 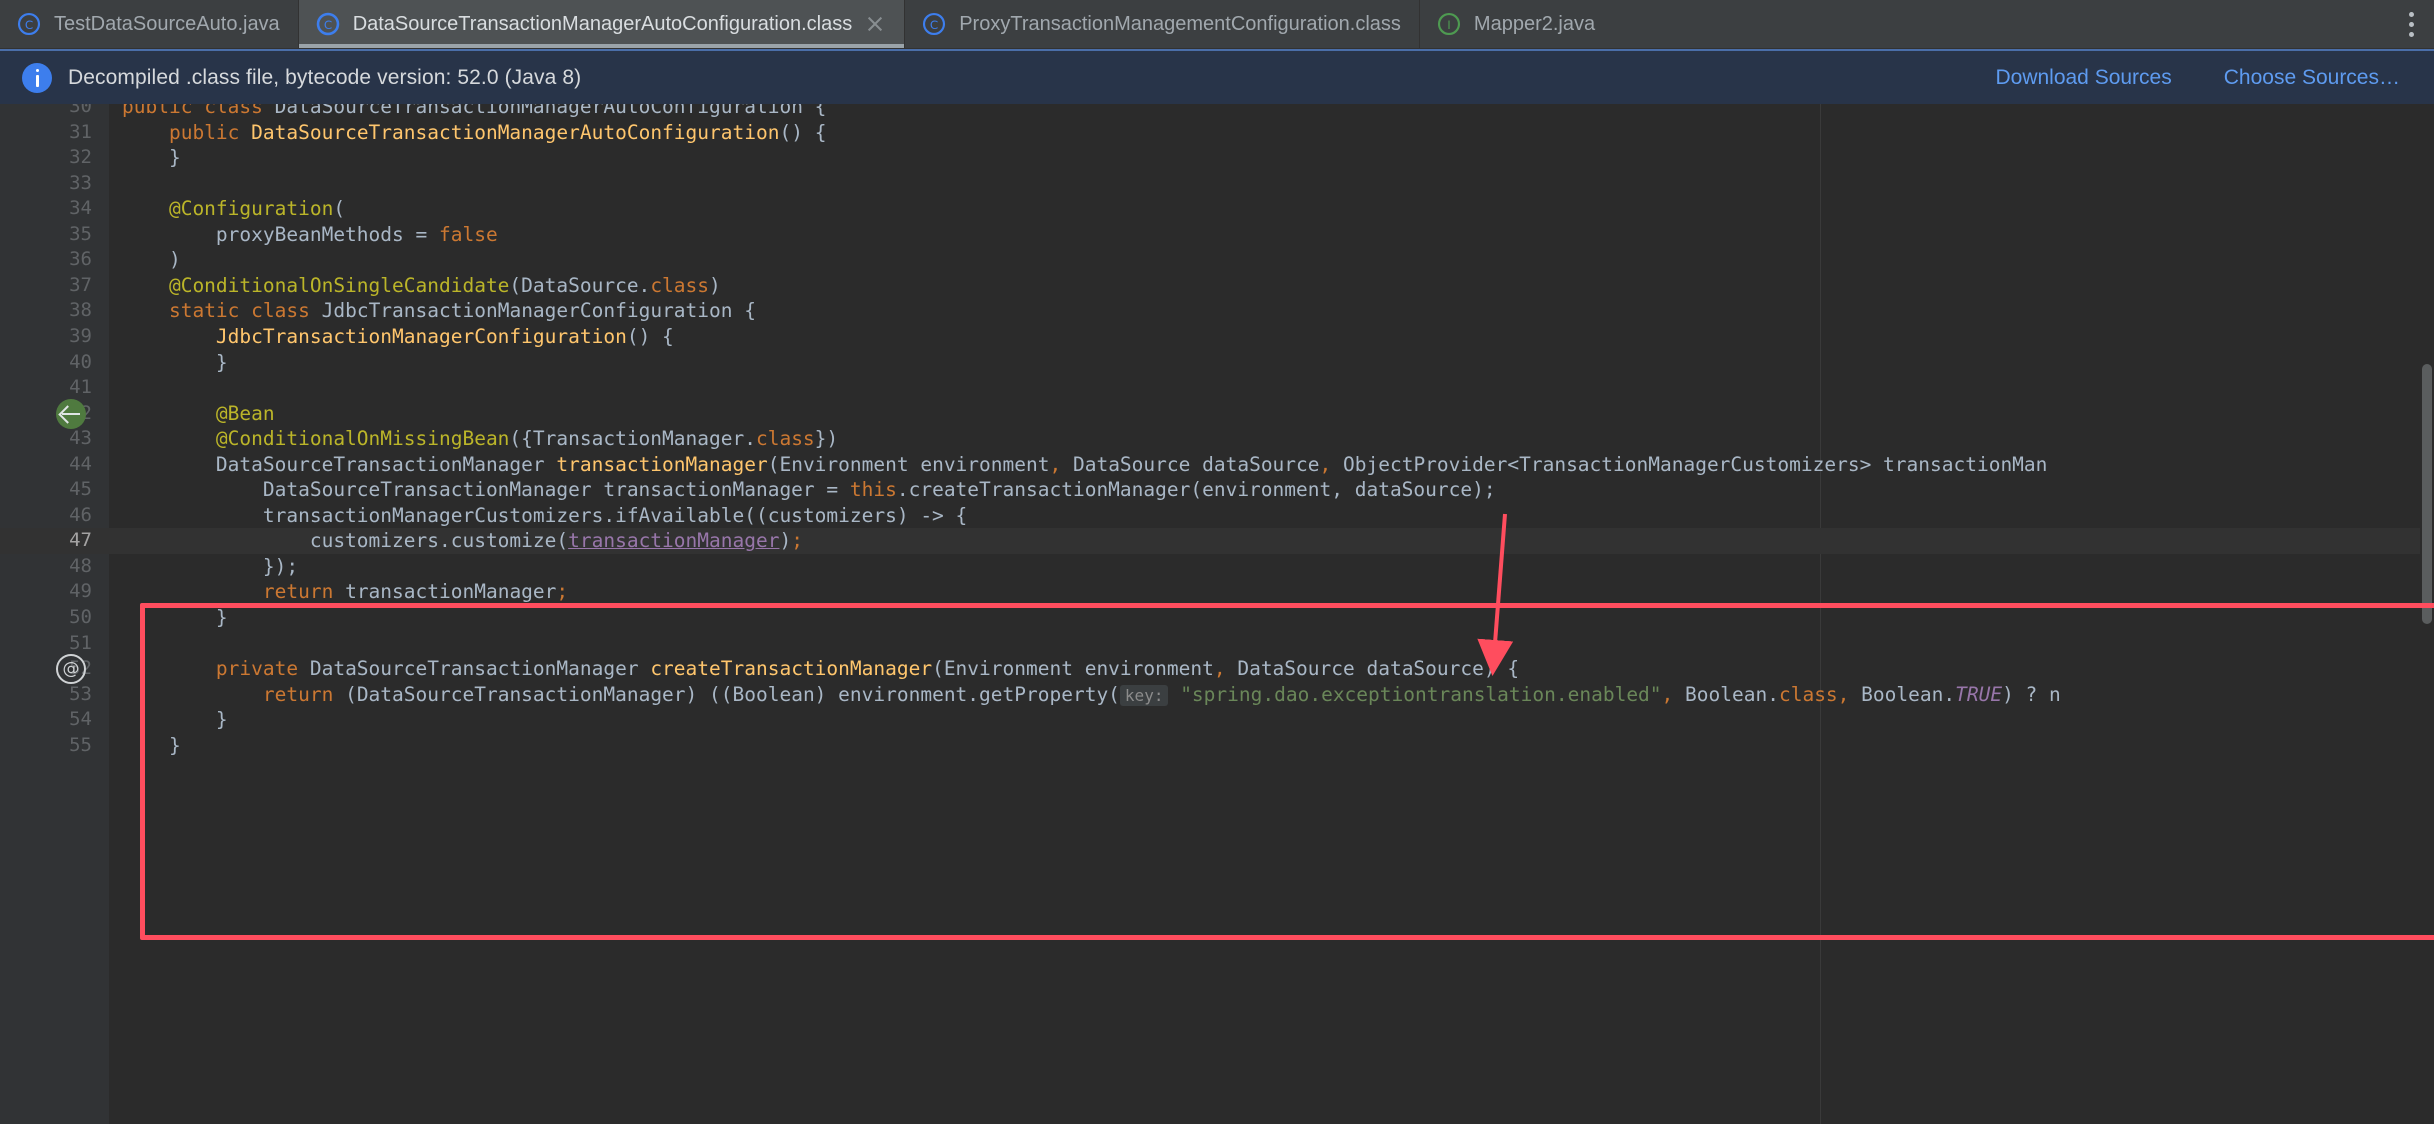 I want to click on code-line: 33, so click(x=1217, y=184).